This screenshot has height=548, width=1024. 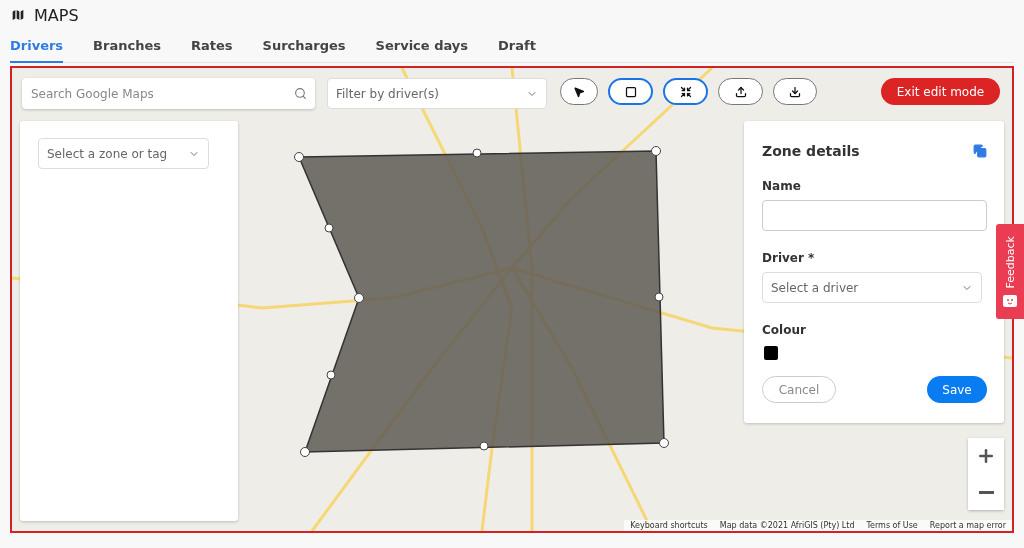 I want to click on shrink-icon, so click(x=685, y=91).